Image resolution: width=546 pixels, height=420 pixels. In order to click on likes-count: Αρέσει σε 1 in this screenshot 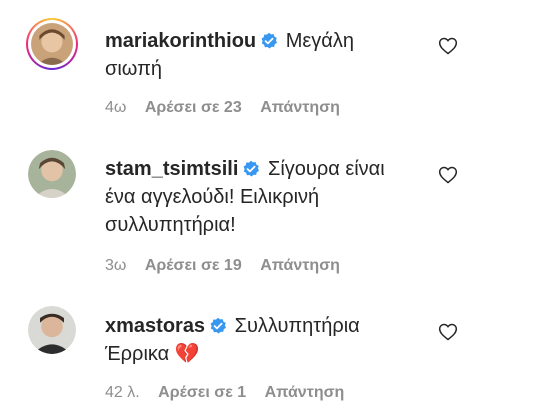, I will do `click(202, 392)`.